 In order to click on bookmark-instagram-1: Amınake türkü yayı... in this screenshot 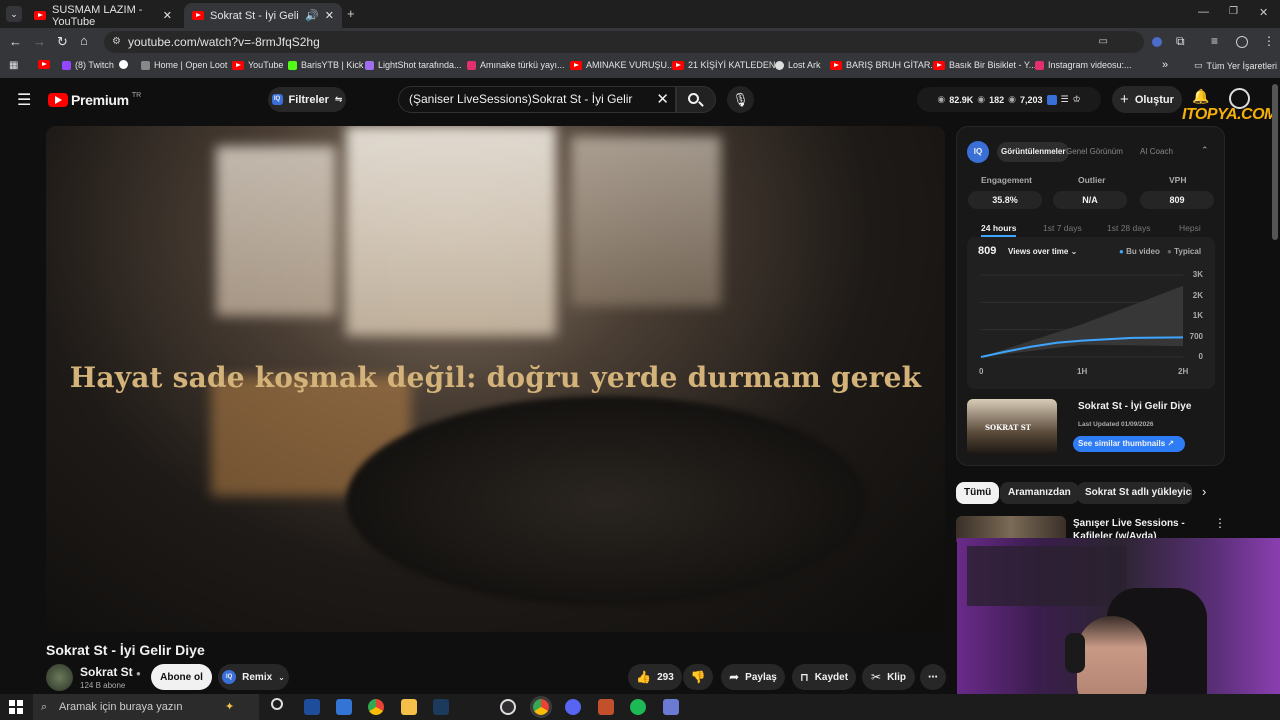, I will do `click(516, 65)`.